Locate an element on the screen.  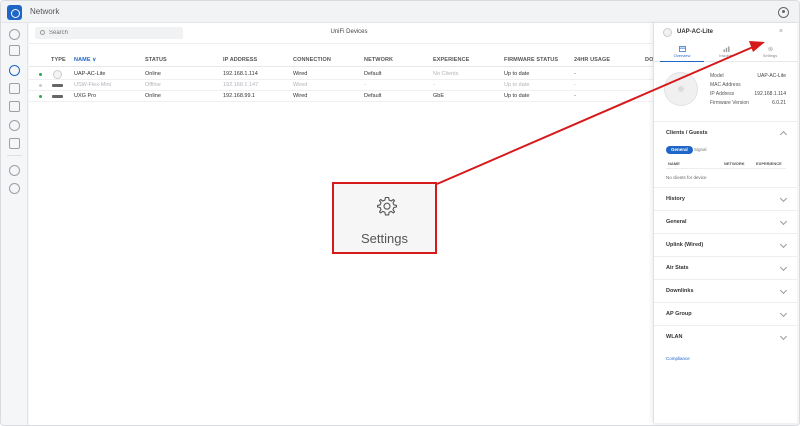
settings-callout: Settings is located at coordinates (384, 218).